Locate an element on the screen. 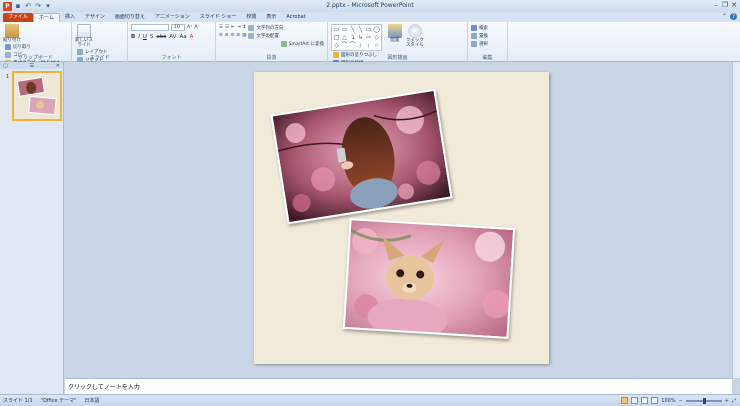 The width and height of the screenshot is (740, 406). tab-review: 校閲 is located at coordinates (251, 17).